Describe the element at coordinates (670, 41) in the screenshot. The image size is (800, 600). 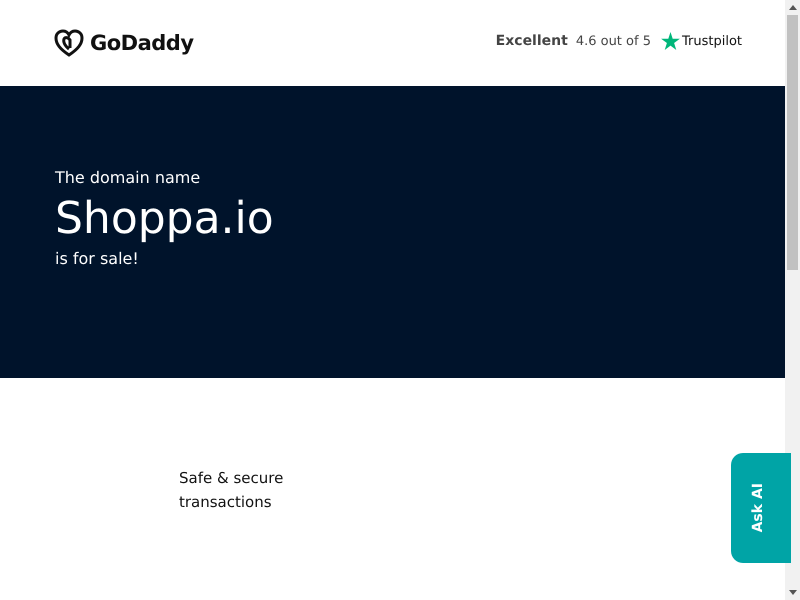
I see `star-icon` at that location.